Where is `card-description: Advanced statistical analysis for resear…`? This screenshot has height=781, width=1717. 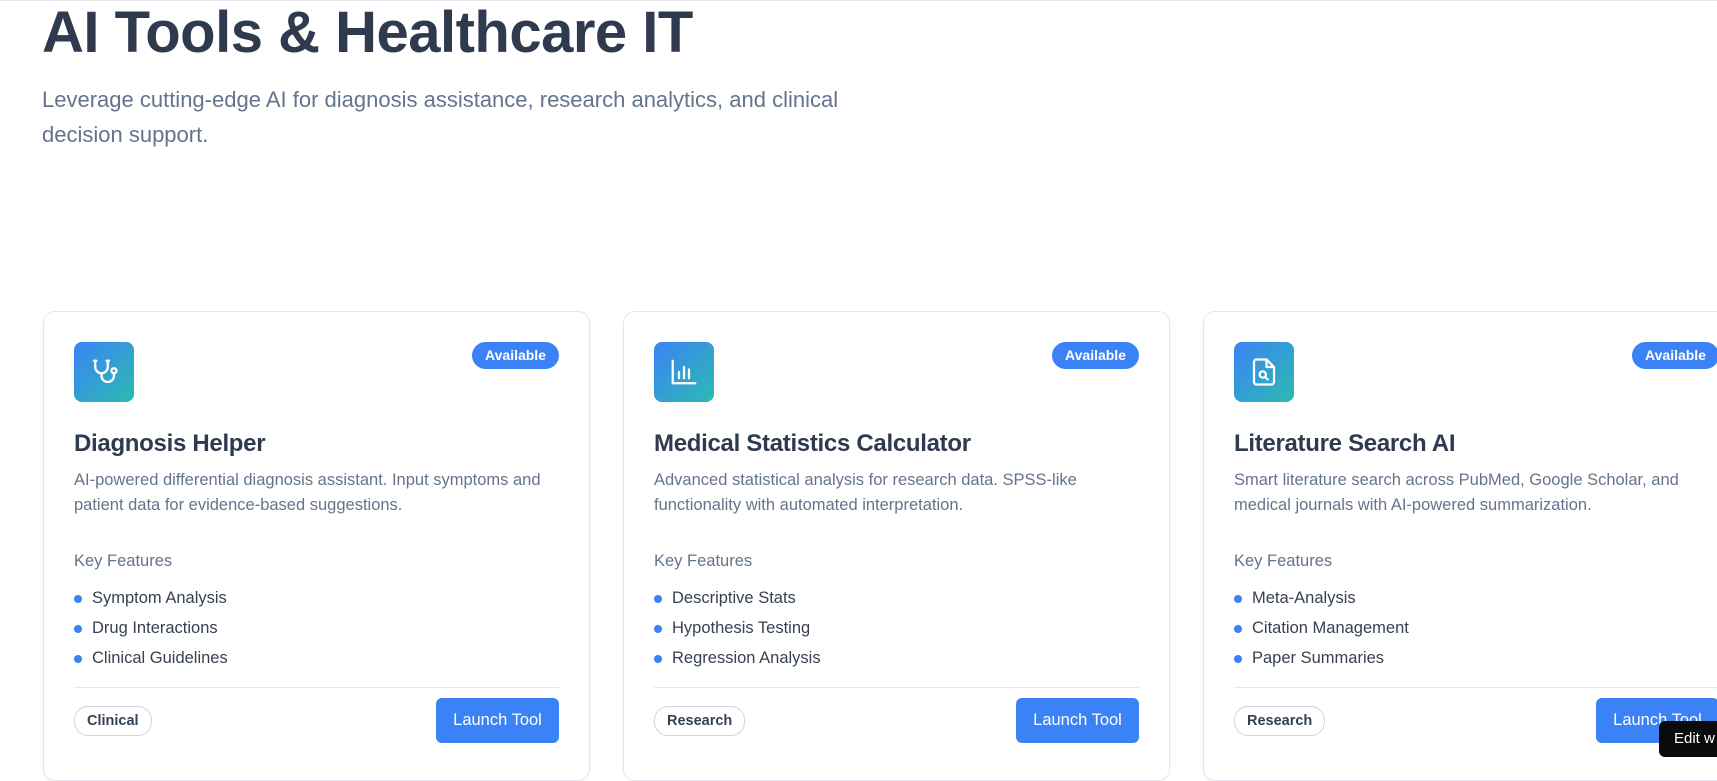 card-description: Advanced statistical analysis for resear… is located at coordinates (865, 492).